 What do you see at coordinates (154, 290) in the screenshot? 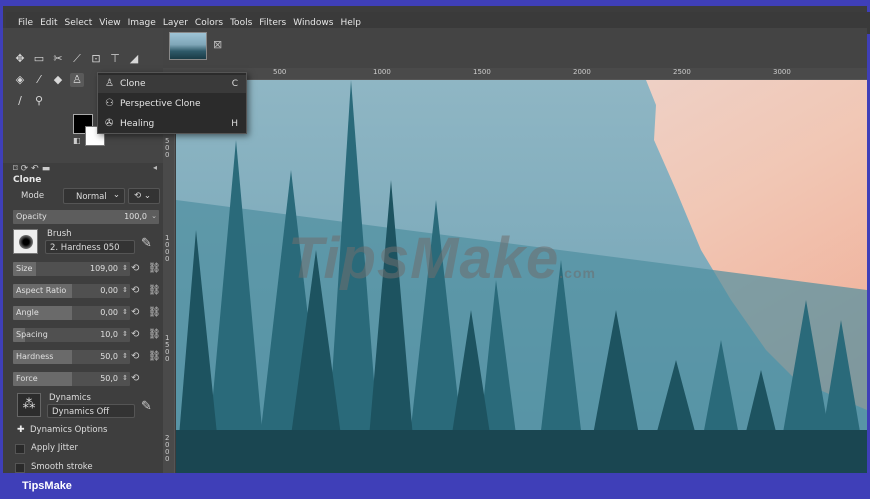
I see `aspect-ratio-link-icon: ⛓` at bounding box center [154, 290].